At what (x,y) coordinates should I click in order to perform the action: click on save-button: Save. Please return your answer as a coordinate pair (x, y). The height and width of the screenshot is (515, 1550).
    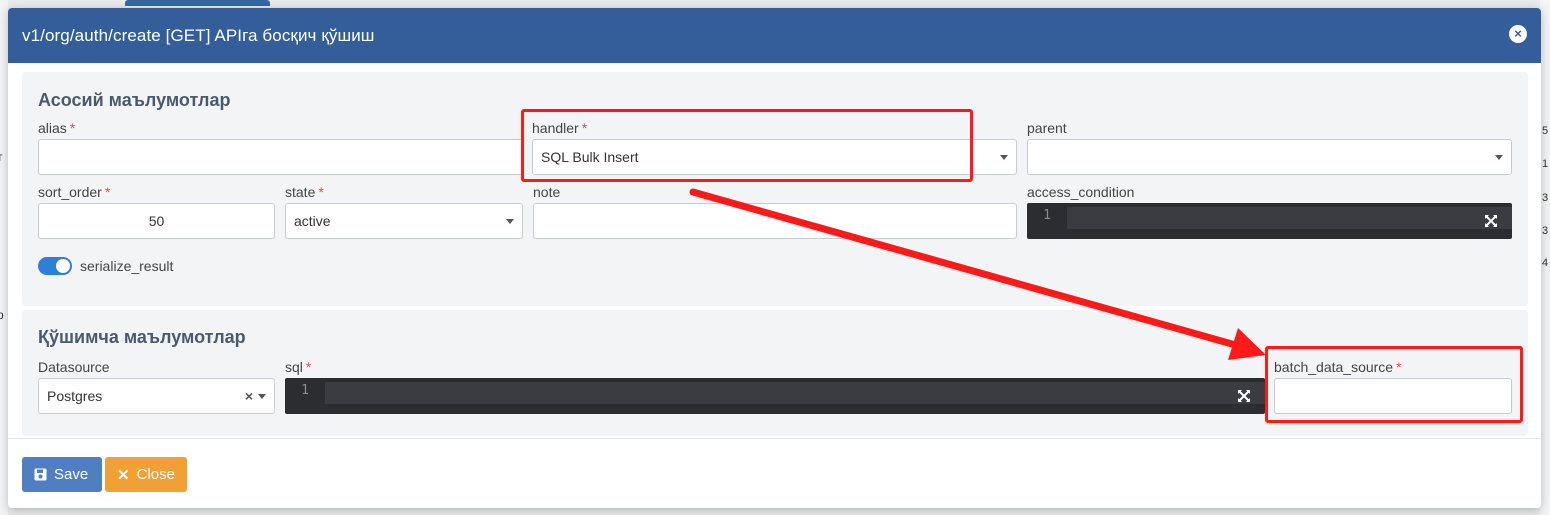
    Looking at the image, I should click on (62, 474).